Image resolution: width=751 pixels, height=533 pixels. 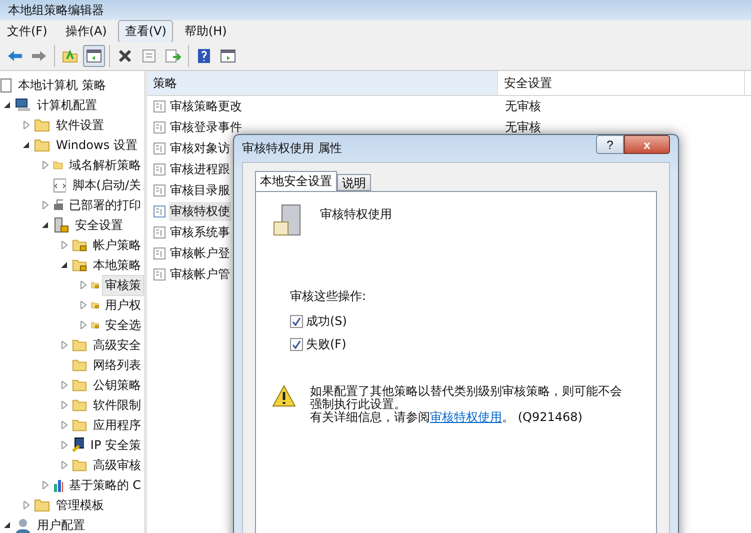 I want to click on tree-item: 本地策略, so click(x=117, y=265).